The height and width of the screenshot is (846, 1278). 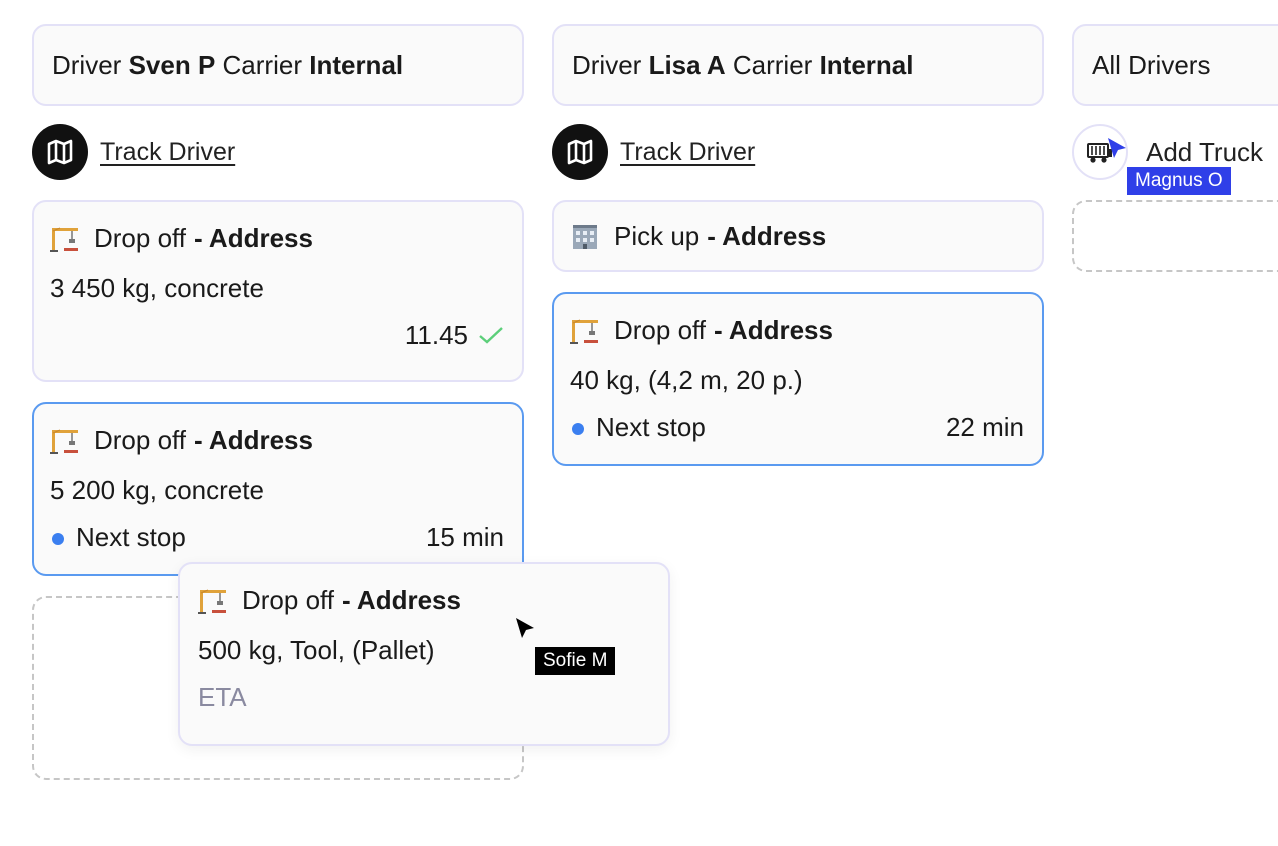 I want to click on stop-load: 40 kg, (4,2 m, 20 p.), so click(x=686, y=380).